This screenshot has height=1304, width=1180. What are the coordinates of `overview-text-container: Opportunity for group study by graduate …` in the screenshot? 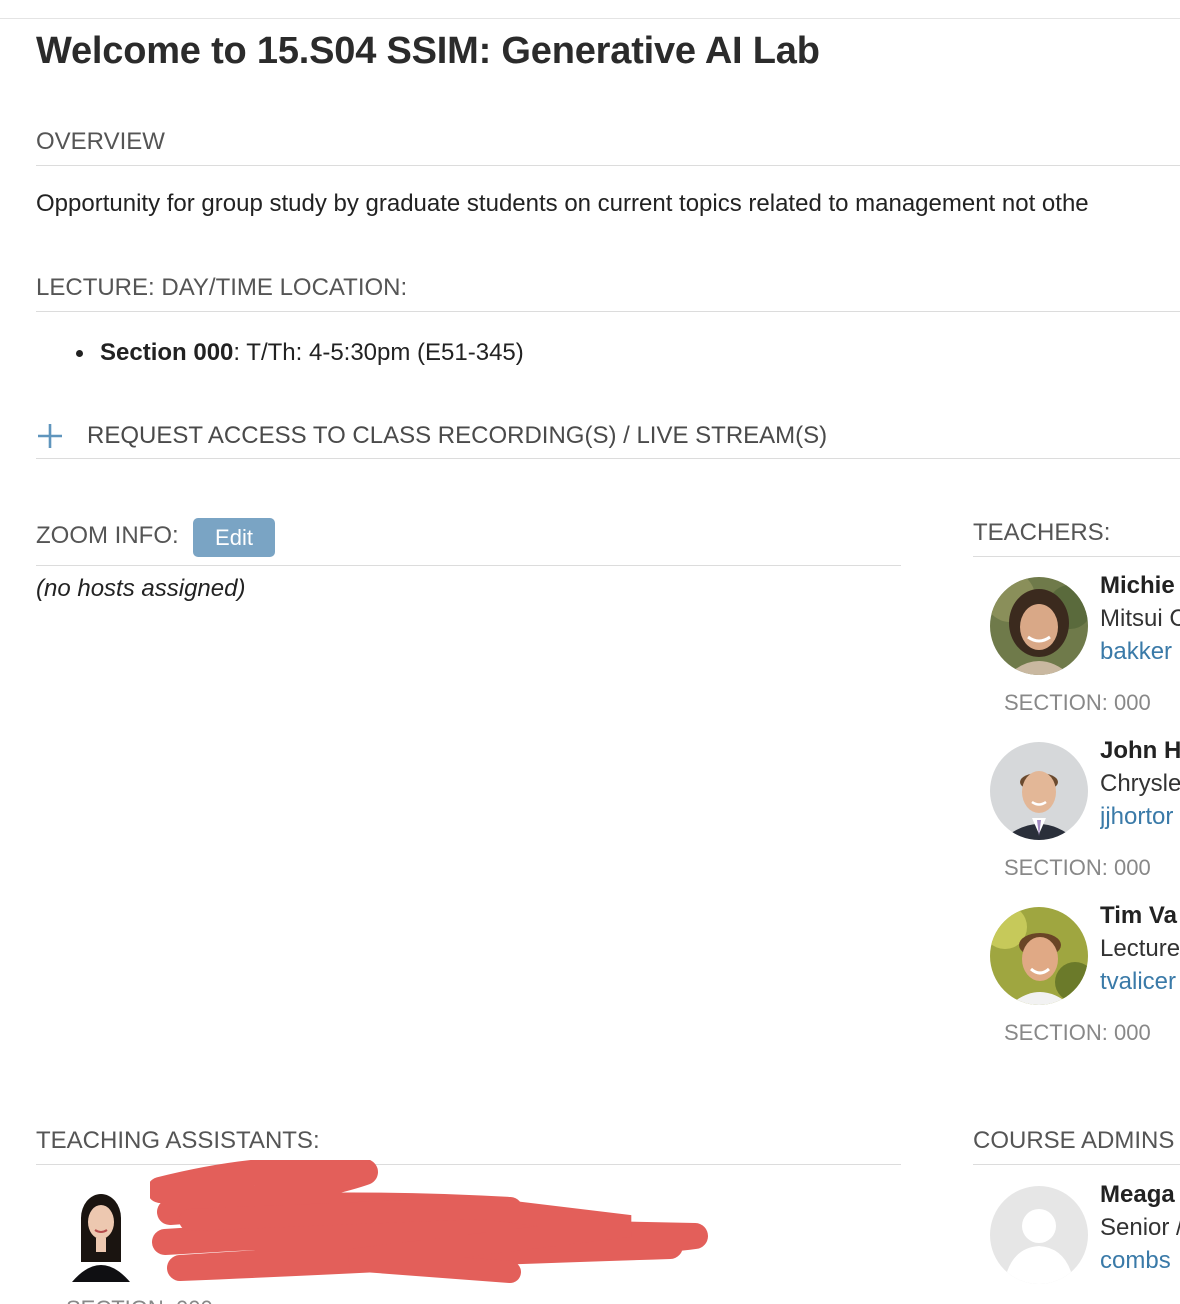 It's located at (608, 207).